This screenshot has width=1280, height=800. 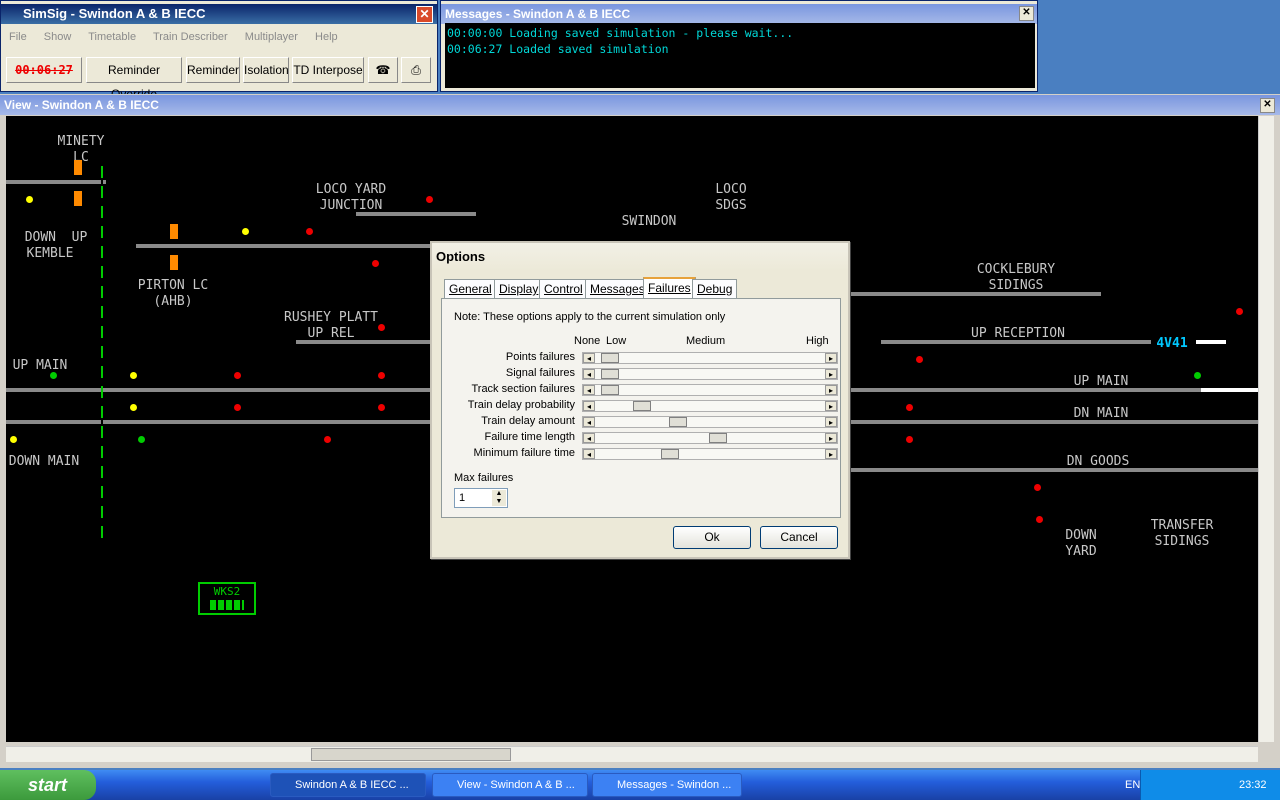 What do you see at coordinates (331, 325) in the screenshot?
I see `label-rushey-platt: RUSHEY PLATT UP REL` at bounding box center [331, 325].